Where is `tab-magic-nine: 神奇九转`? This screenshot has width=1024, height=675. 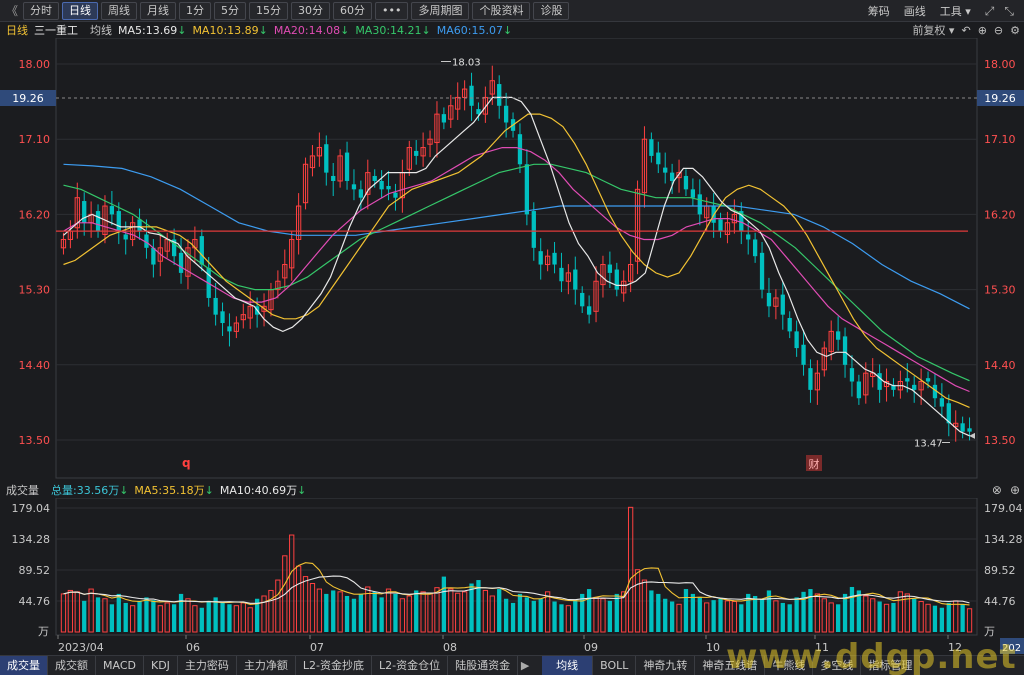
tab-magic-nine: 神奇九转 is located at coordinates (666, 665).